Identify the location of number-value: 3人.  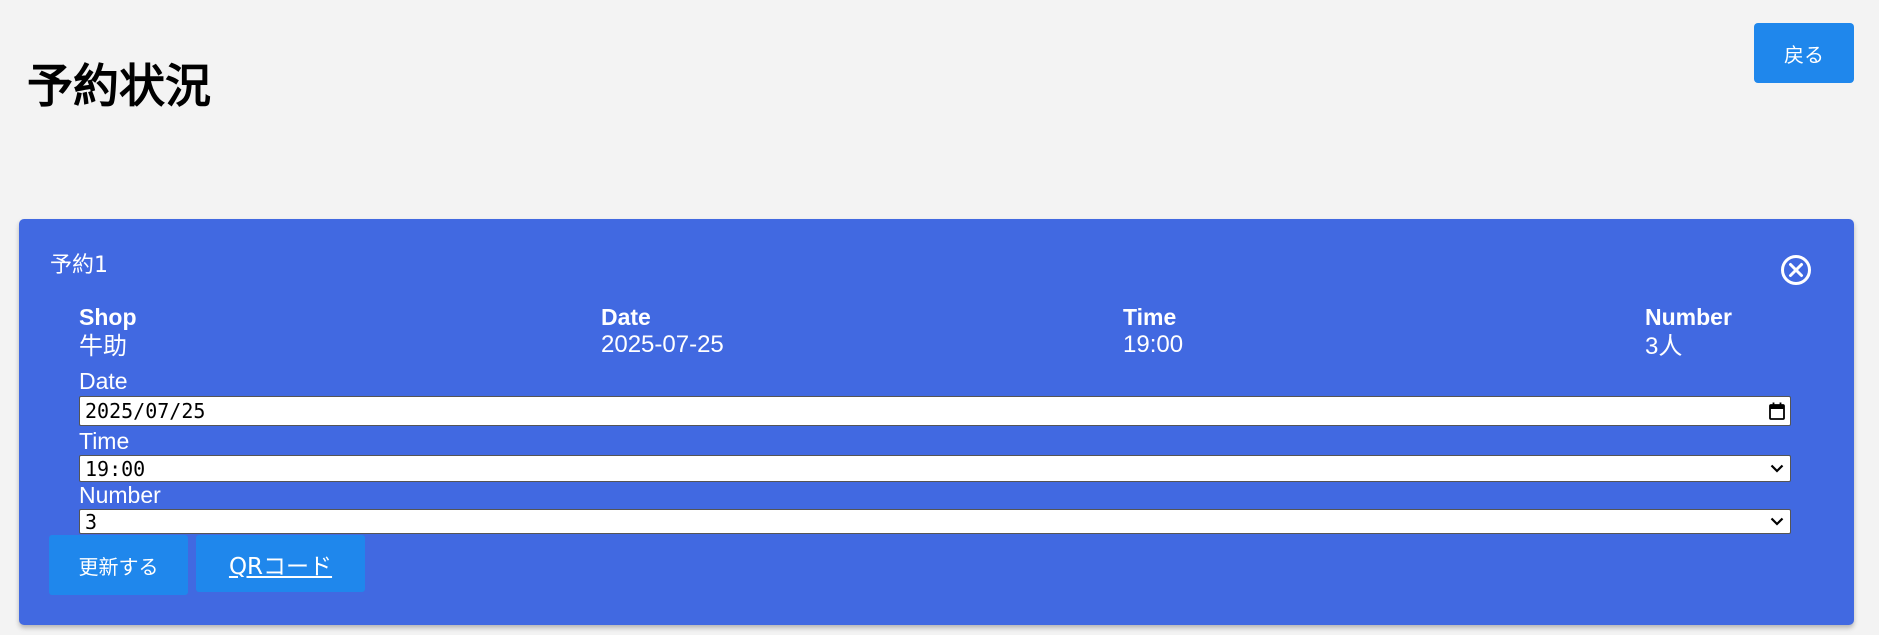
(1664, 346).